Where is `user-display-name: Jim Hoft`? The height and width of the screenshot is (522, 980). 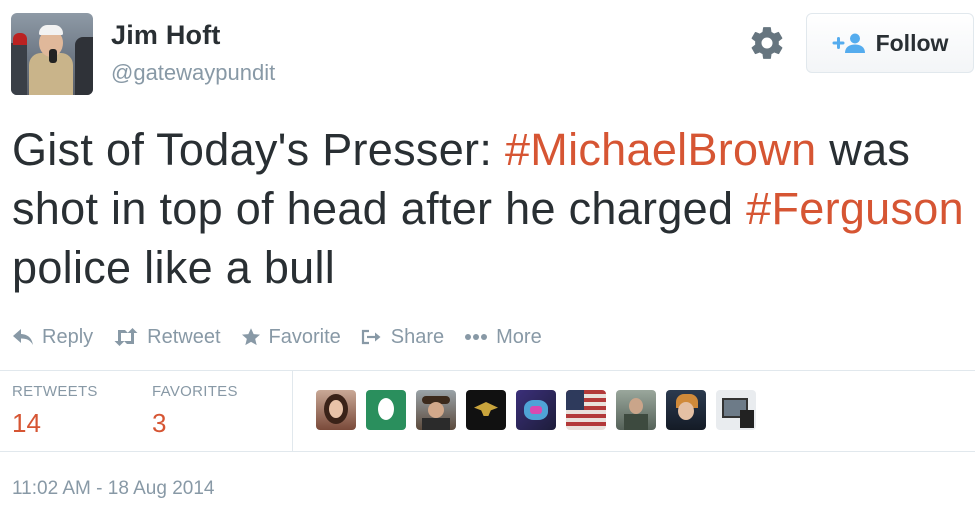 user-display-name: Jim Hoft is located at coordinates (166, 35).